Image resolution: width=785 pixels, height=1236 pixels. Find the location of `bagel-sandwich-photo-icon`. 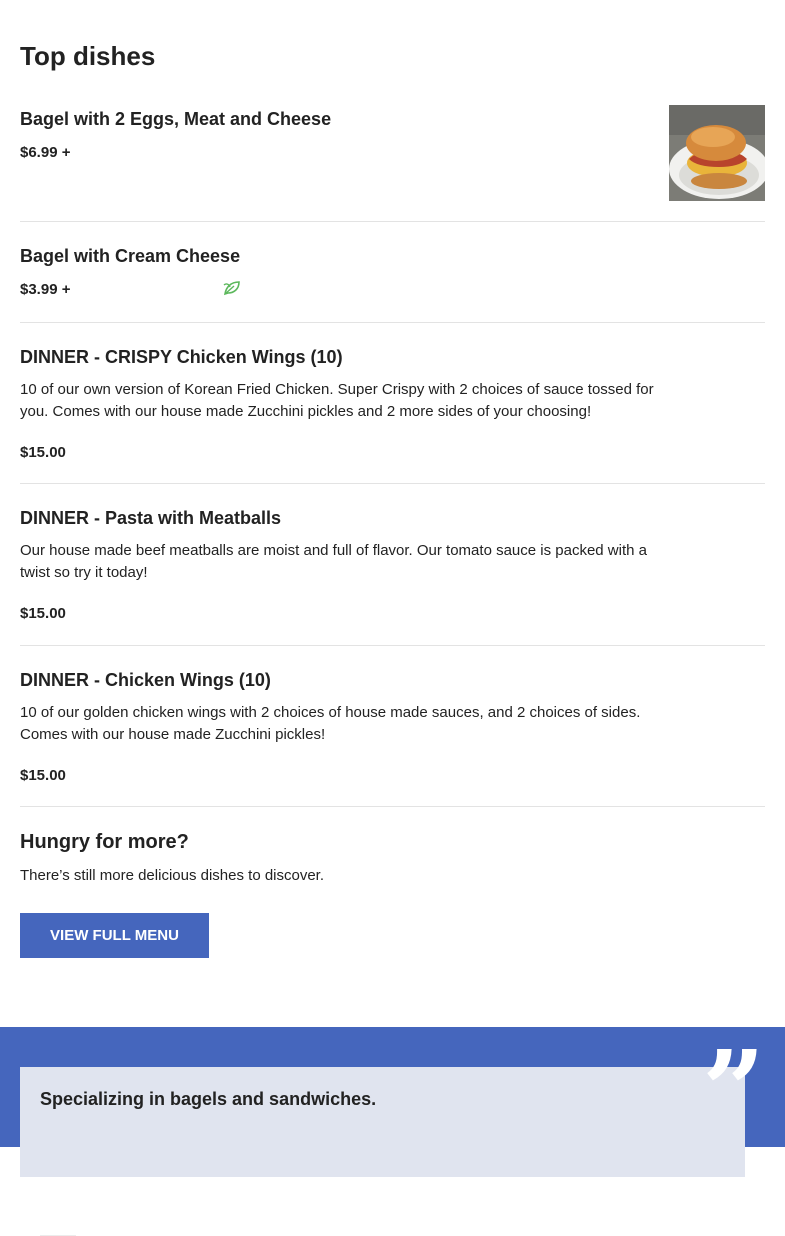

bagel-sandwich-photo-icon is located at coordinates (717, 153).